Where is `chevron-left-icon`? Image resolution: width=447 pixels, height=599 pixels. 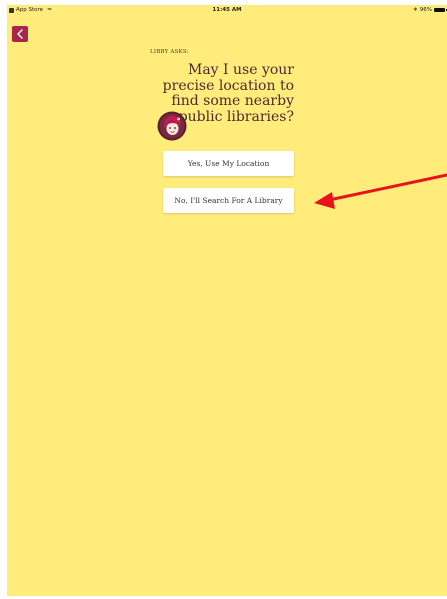
chevron-left-icon is located at coordinates (20, 34).